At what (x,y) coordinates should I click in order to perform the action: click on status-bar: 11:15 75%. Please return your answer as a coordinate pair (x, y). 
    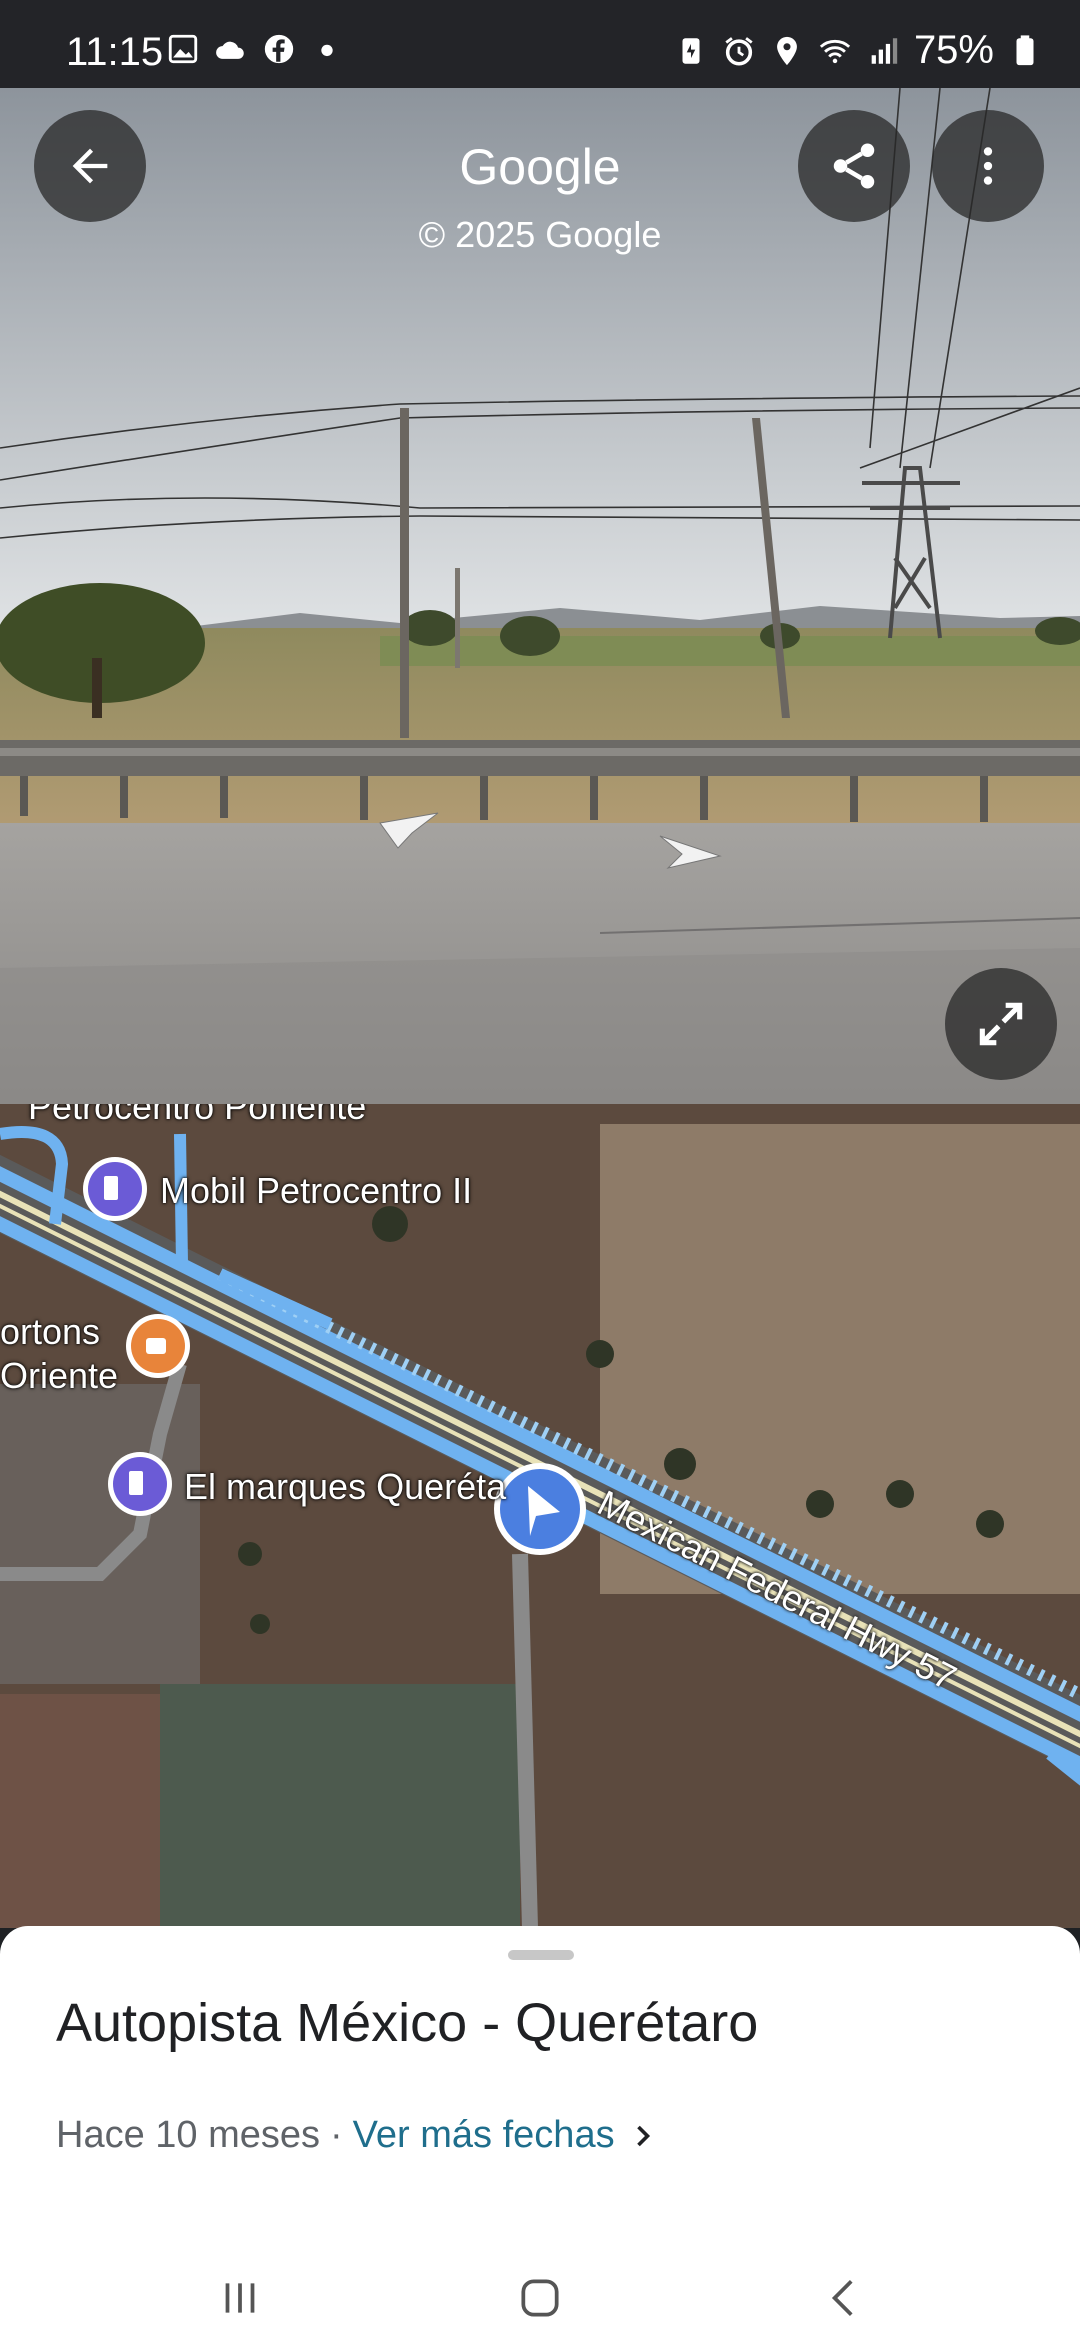
    Looking at the image, I should click on (540, 44).